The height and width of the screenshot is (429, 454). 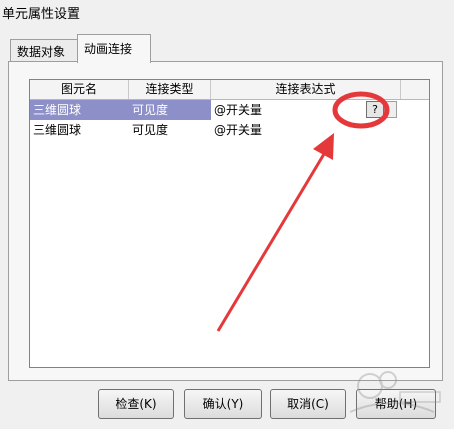 What do you see at coordinates (375, 109) in the screenshot?
I see `expression-helper-button: ?` at bounding box center [375, 109].